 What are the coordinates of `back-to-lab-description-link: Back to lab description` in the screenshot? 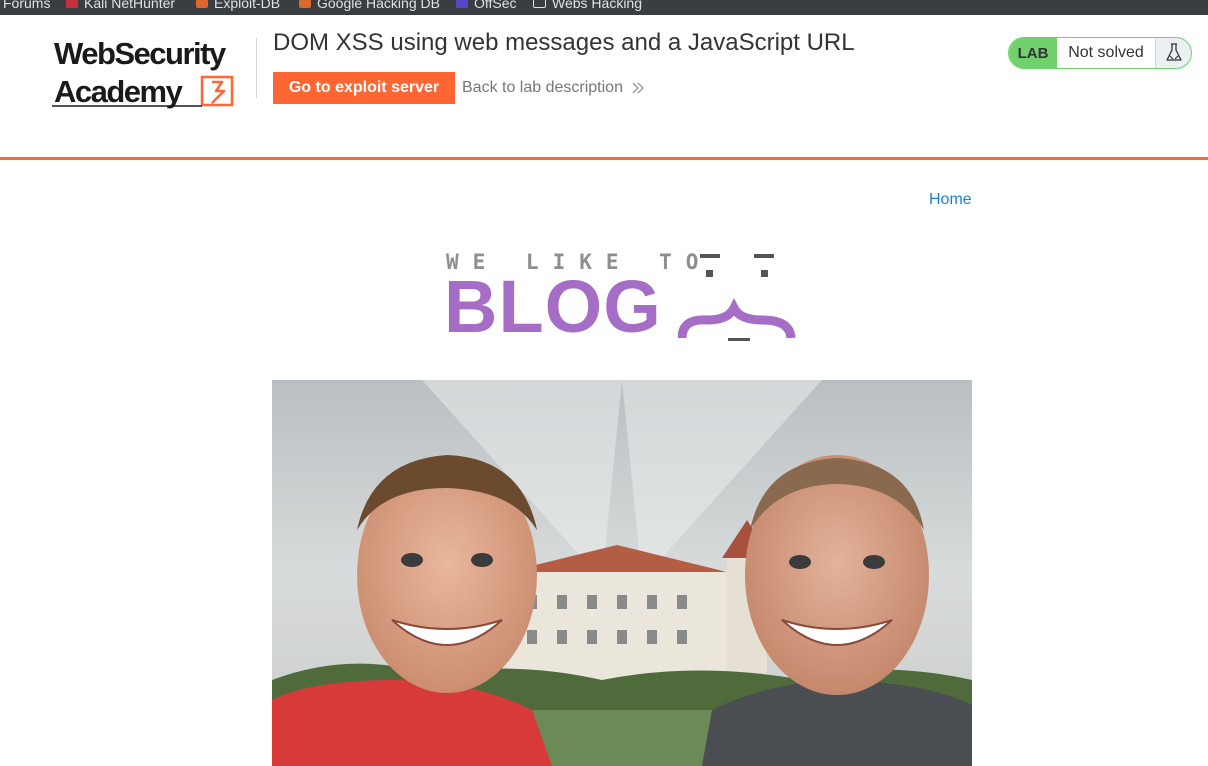 It's located at (553, 88).